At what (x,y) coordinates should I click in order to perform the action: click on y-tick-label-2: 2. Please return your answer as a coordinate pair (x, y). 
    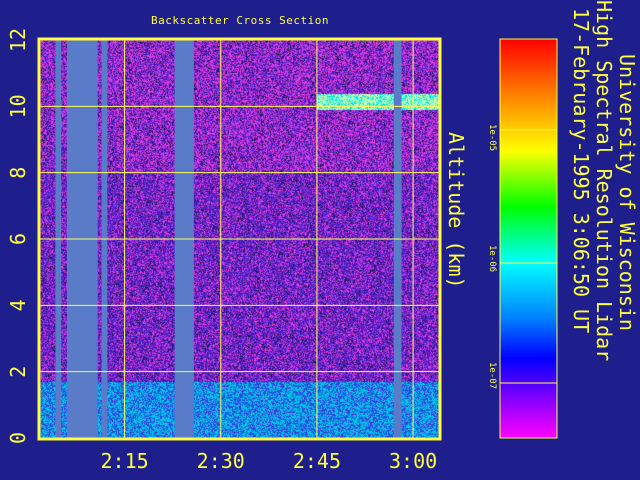
    Looking at the image, I should click on (18, 372).